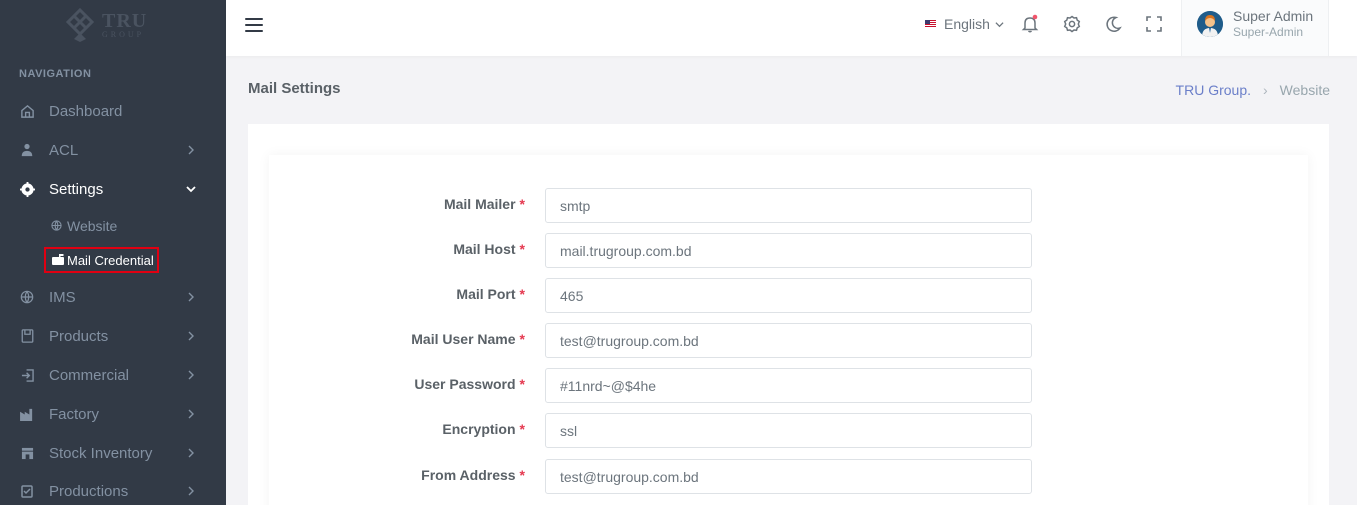 This screenshot has width=1357, height=505. Describe the element at coordinates (101, 453) in the screenshot. I see `sidebar-item-label: Stock Inventory` at that location.